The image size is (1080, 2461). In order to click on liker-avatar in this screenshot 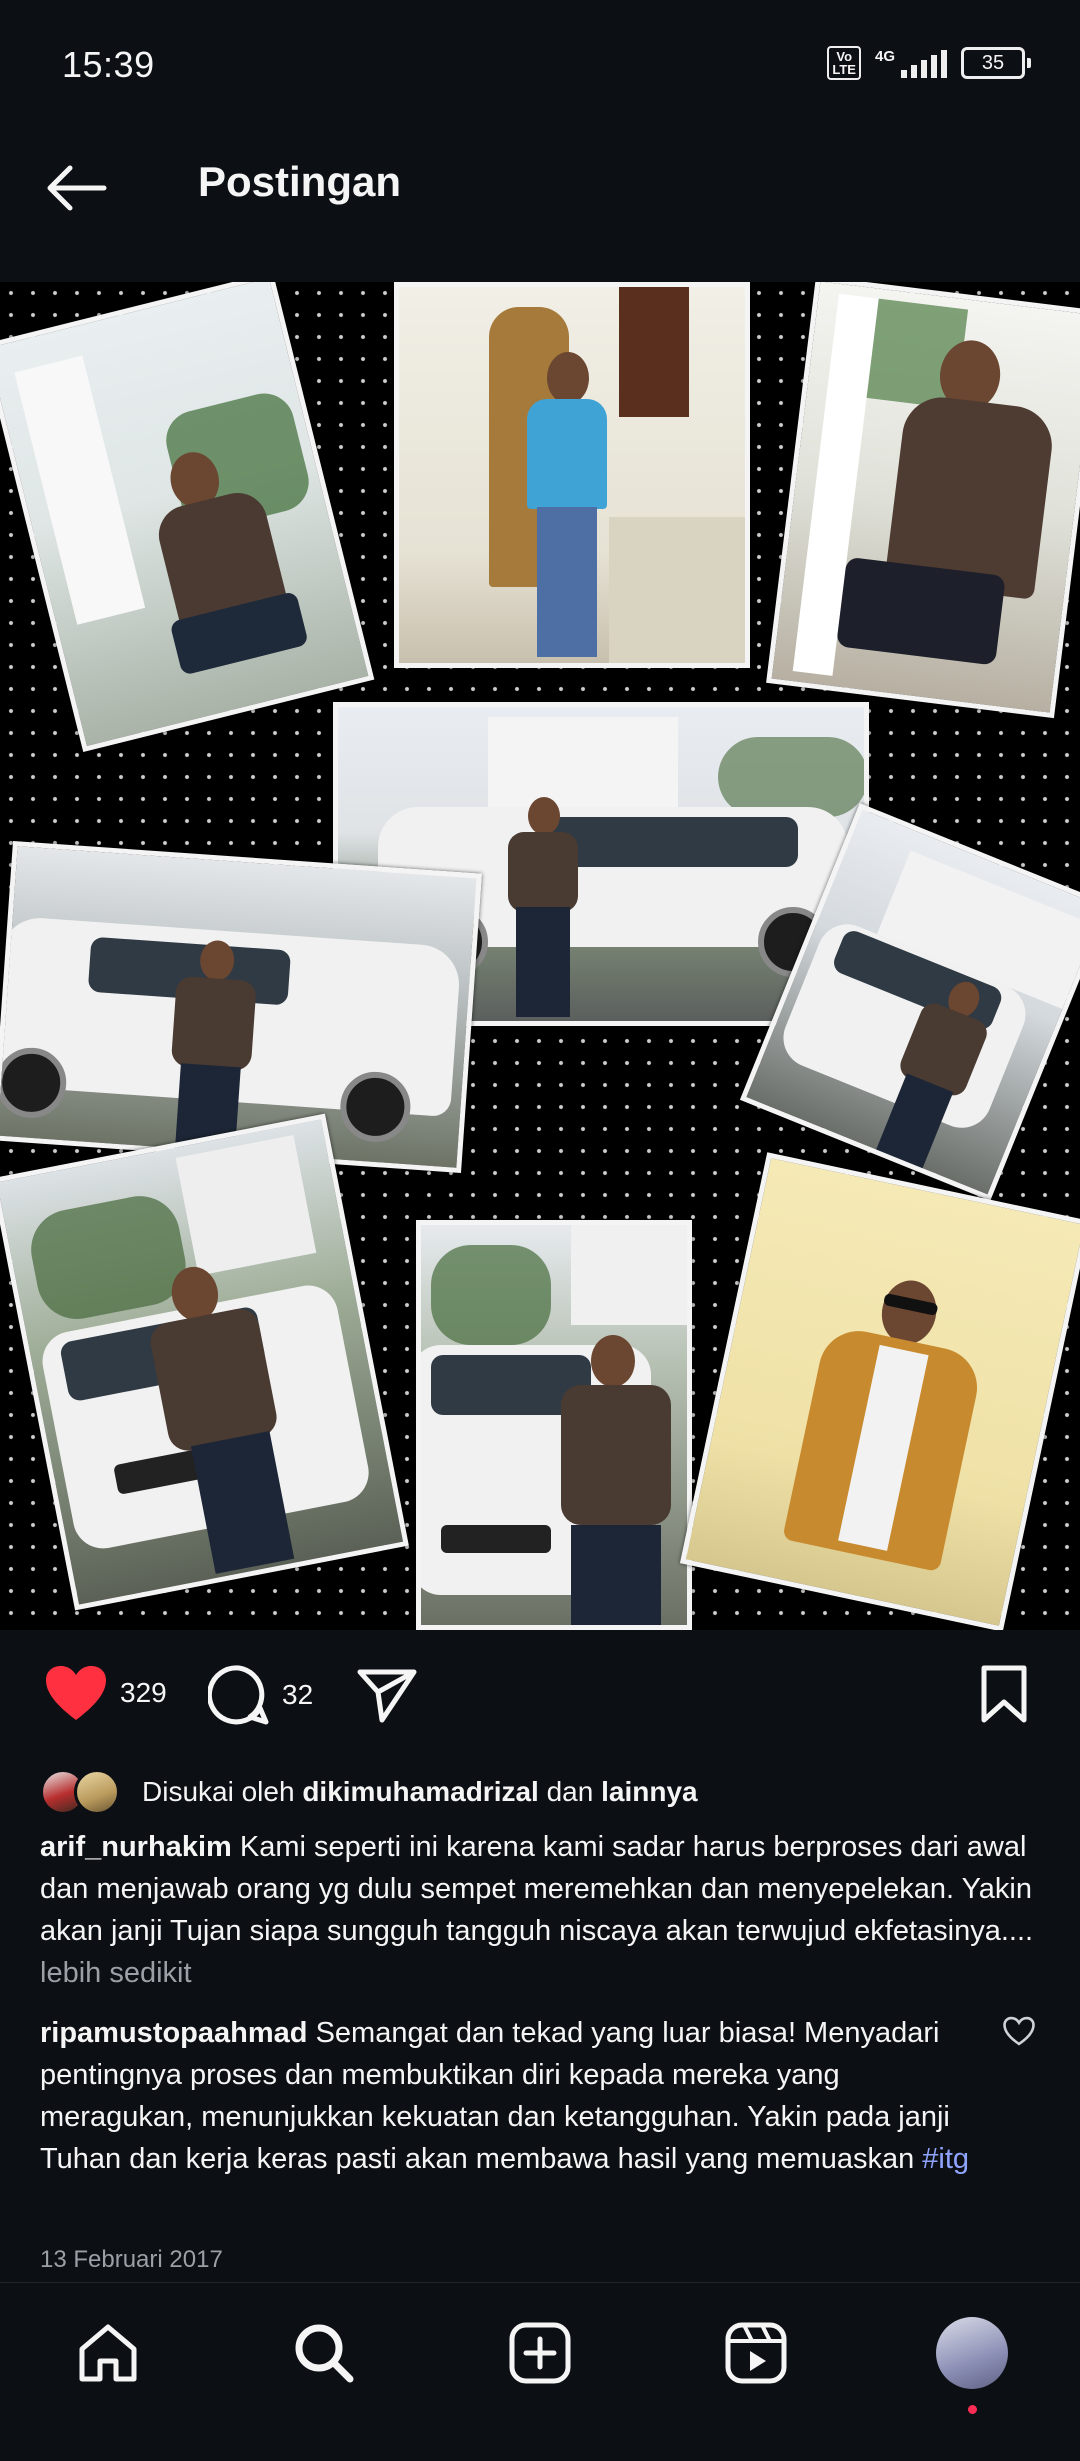, I will do `click(97, 1792)`.